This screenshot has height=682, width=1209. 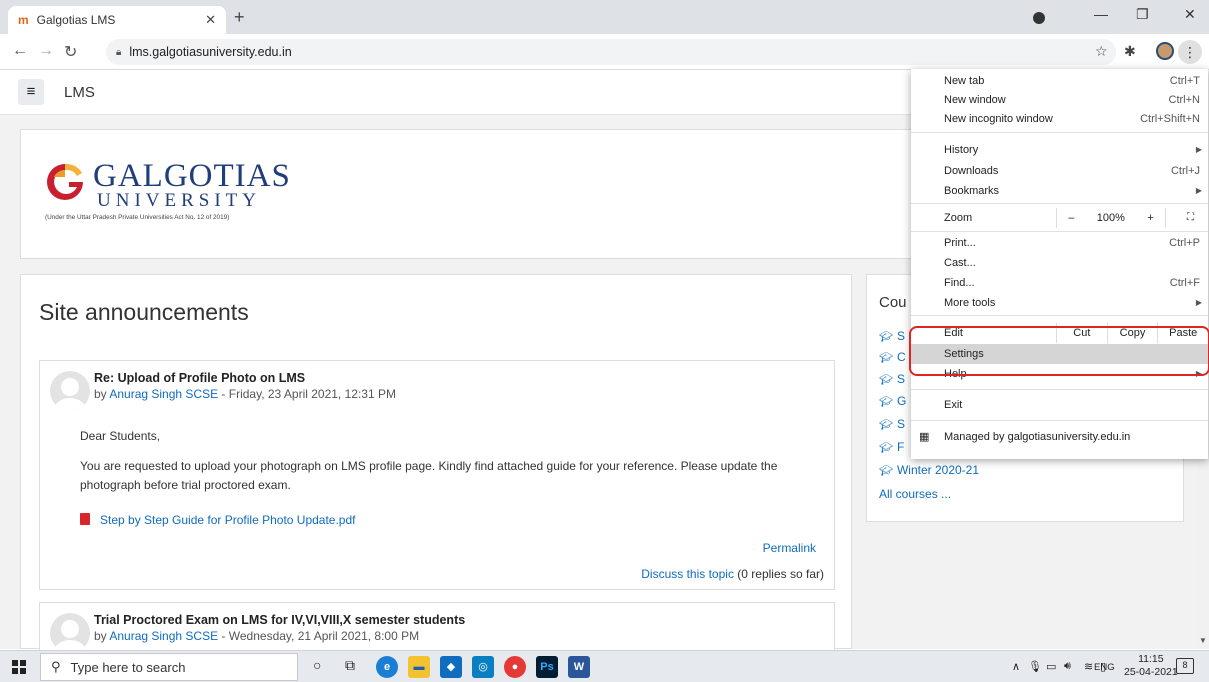 I want to click on wifi-icon: ≋, so click(x=1088, y=666).